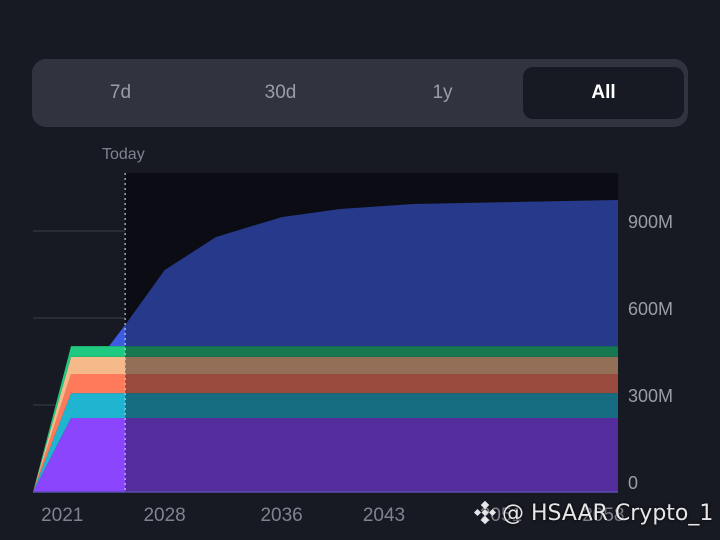 This screenshot has width=720, height=540. Describe the element at coordinates (281, 515) in the screenshot. I see `x-tick-label: 2036` at that location.